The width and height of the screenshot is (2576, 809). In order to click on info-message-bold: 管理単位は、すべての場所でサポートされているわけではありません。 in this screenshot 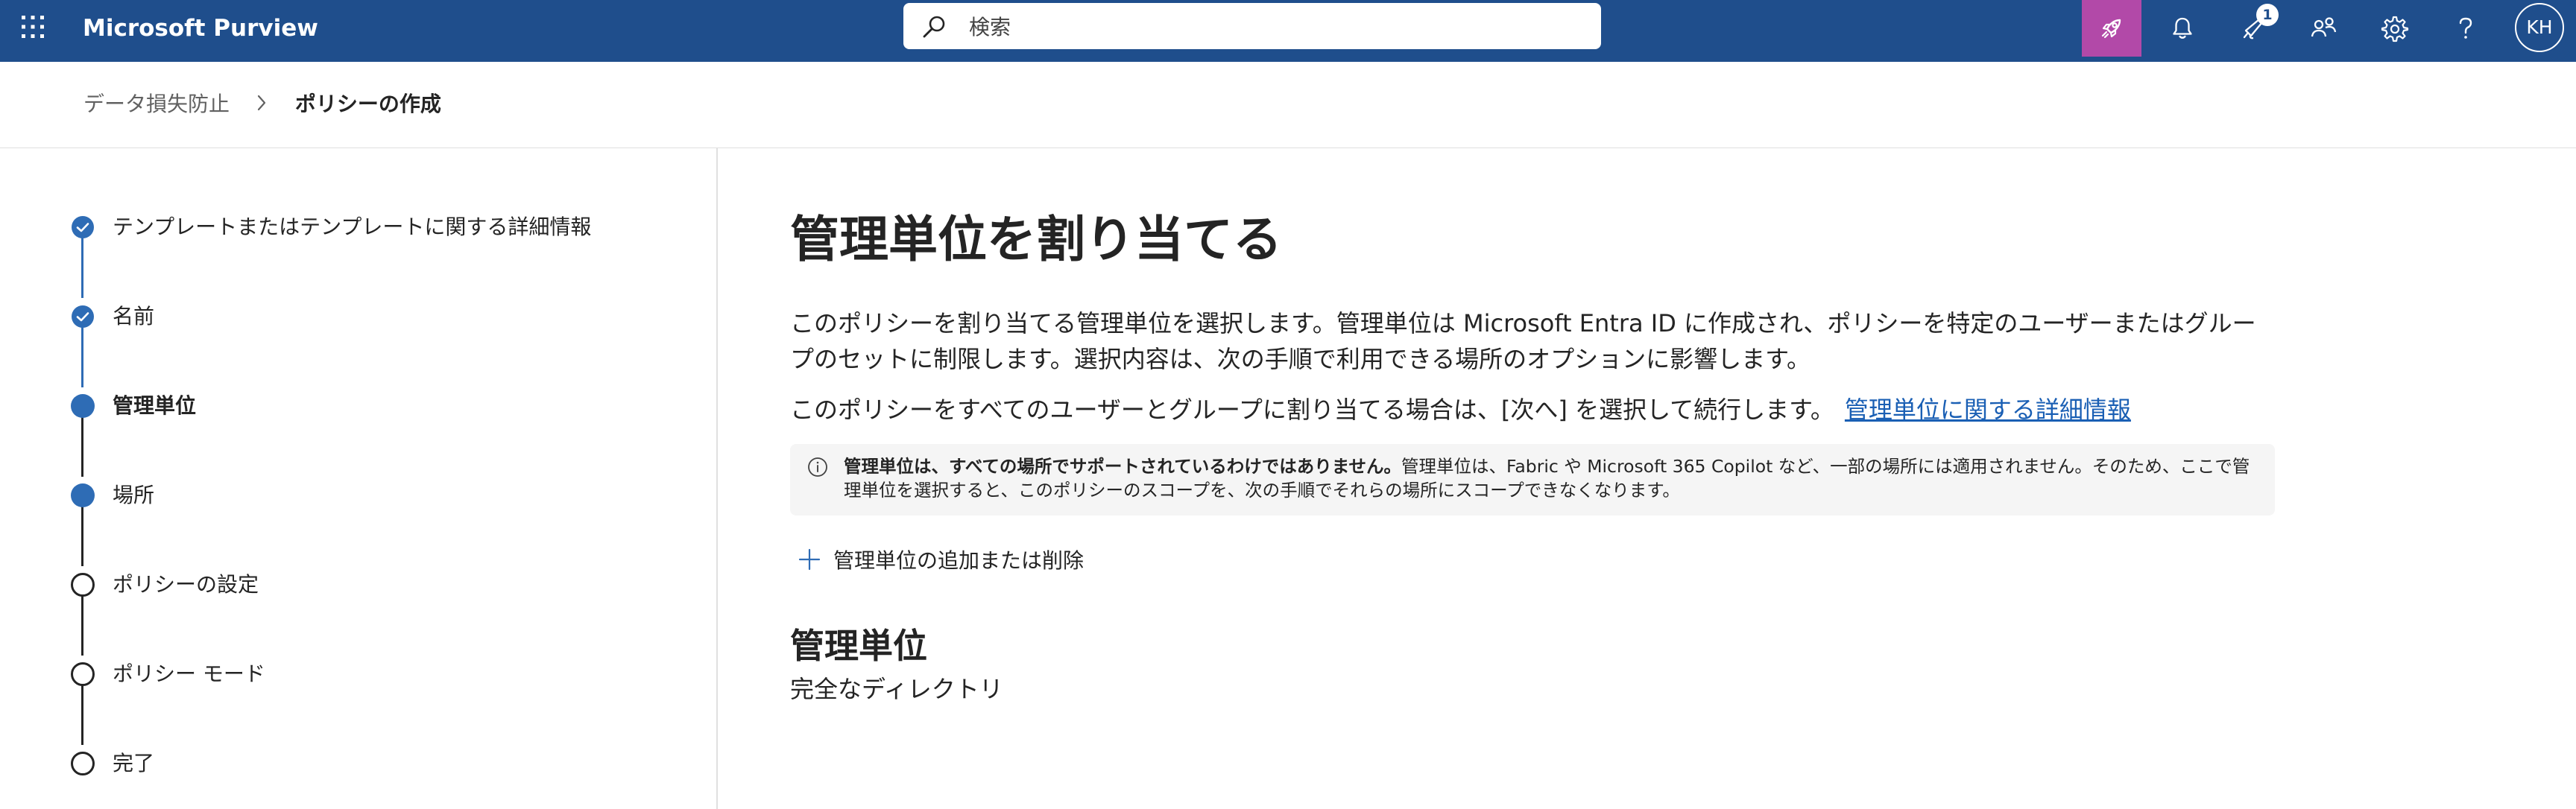, I will do `click(1123, 466)`.